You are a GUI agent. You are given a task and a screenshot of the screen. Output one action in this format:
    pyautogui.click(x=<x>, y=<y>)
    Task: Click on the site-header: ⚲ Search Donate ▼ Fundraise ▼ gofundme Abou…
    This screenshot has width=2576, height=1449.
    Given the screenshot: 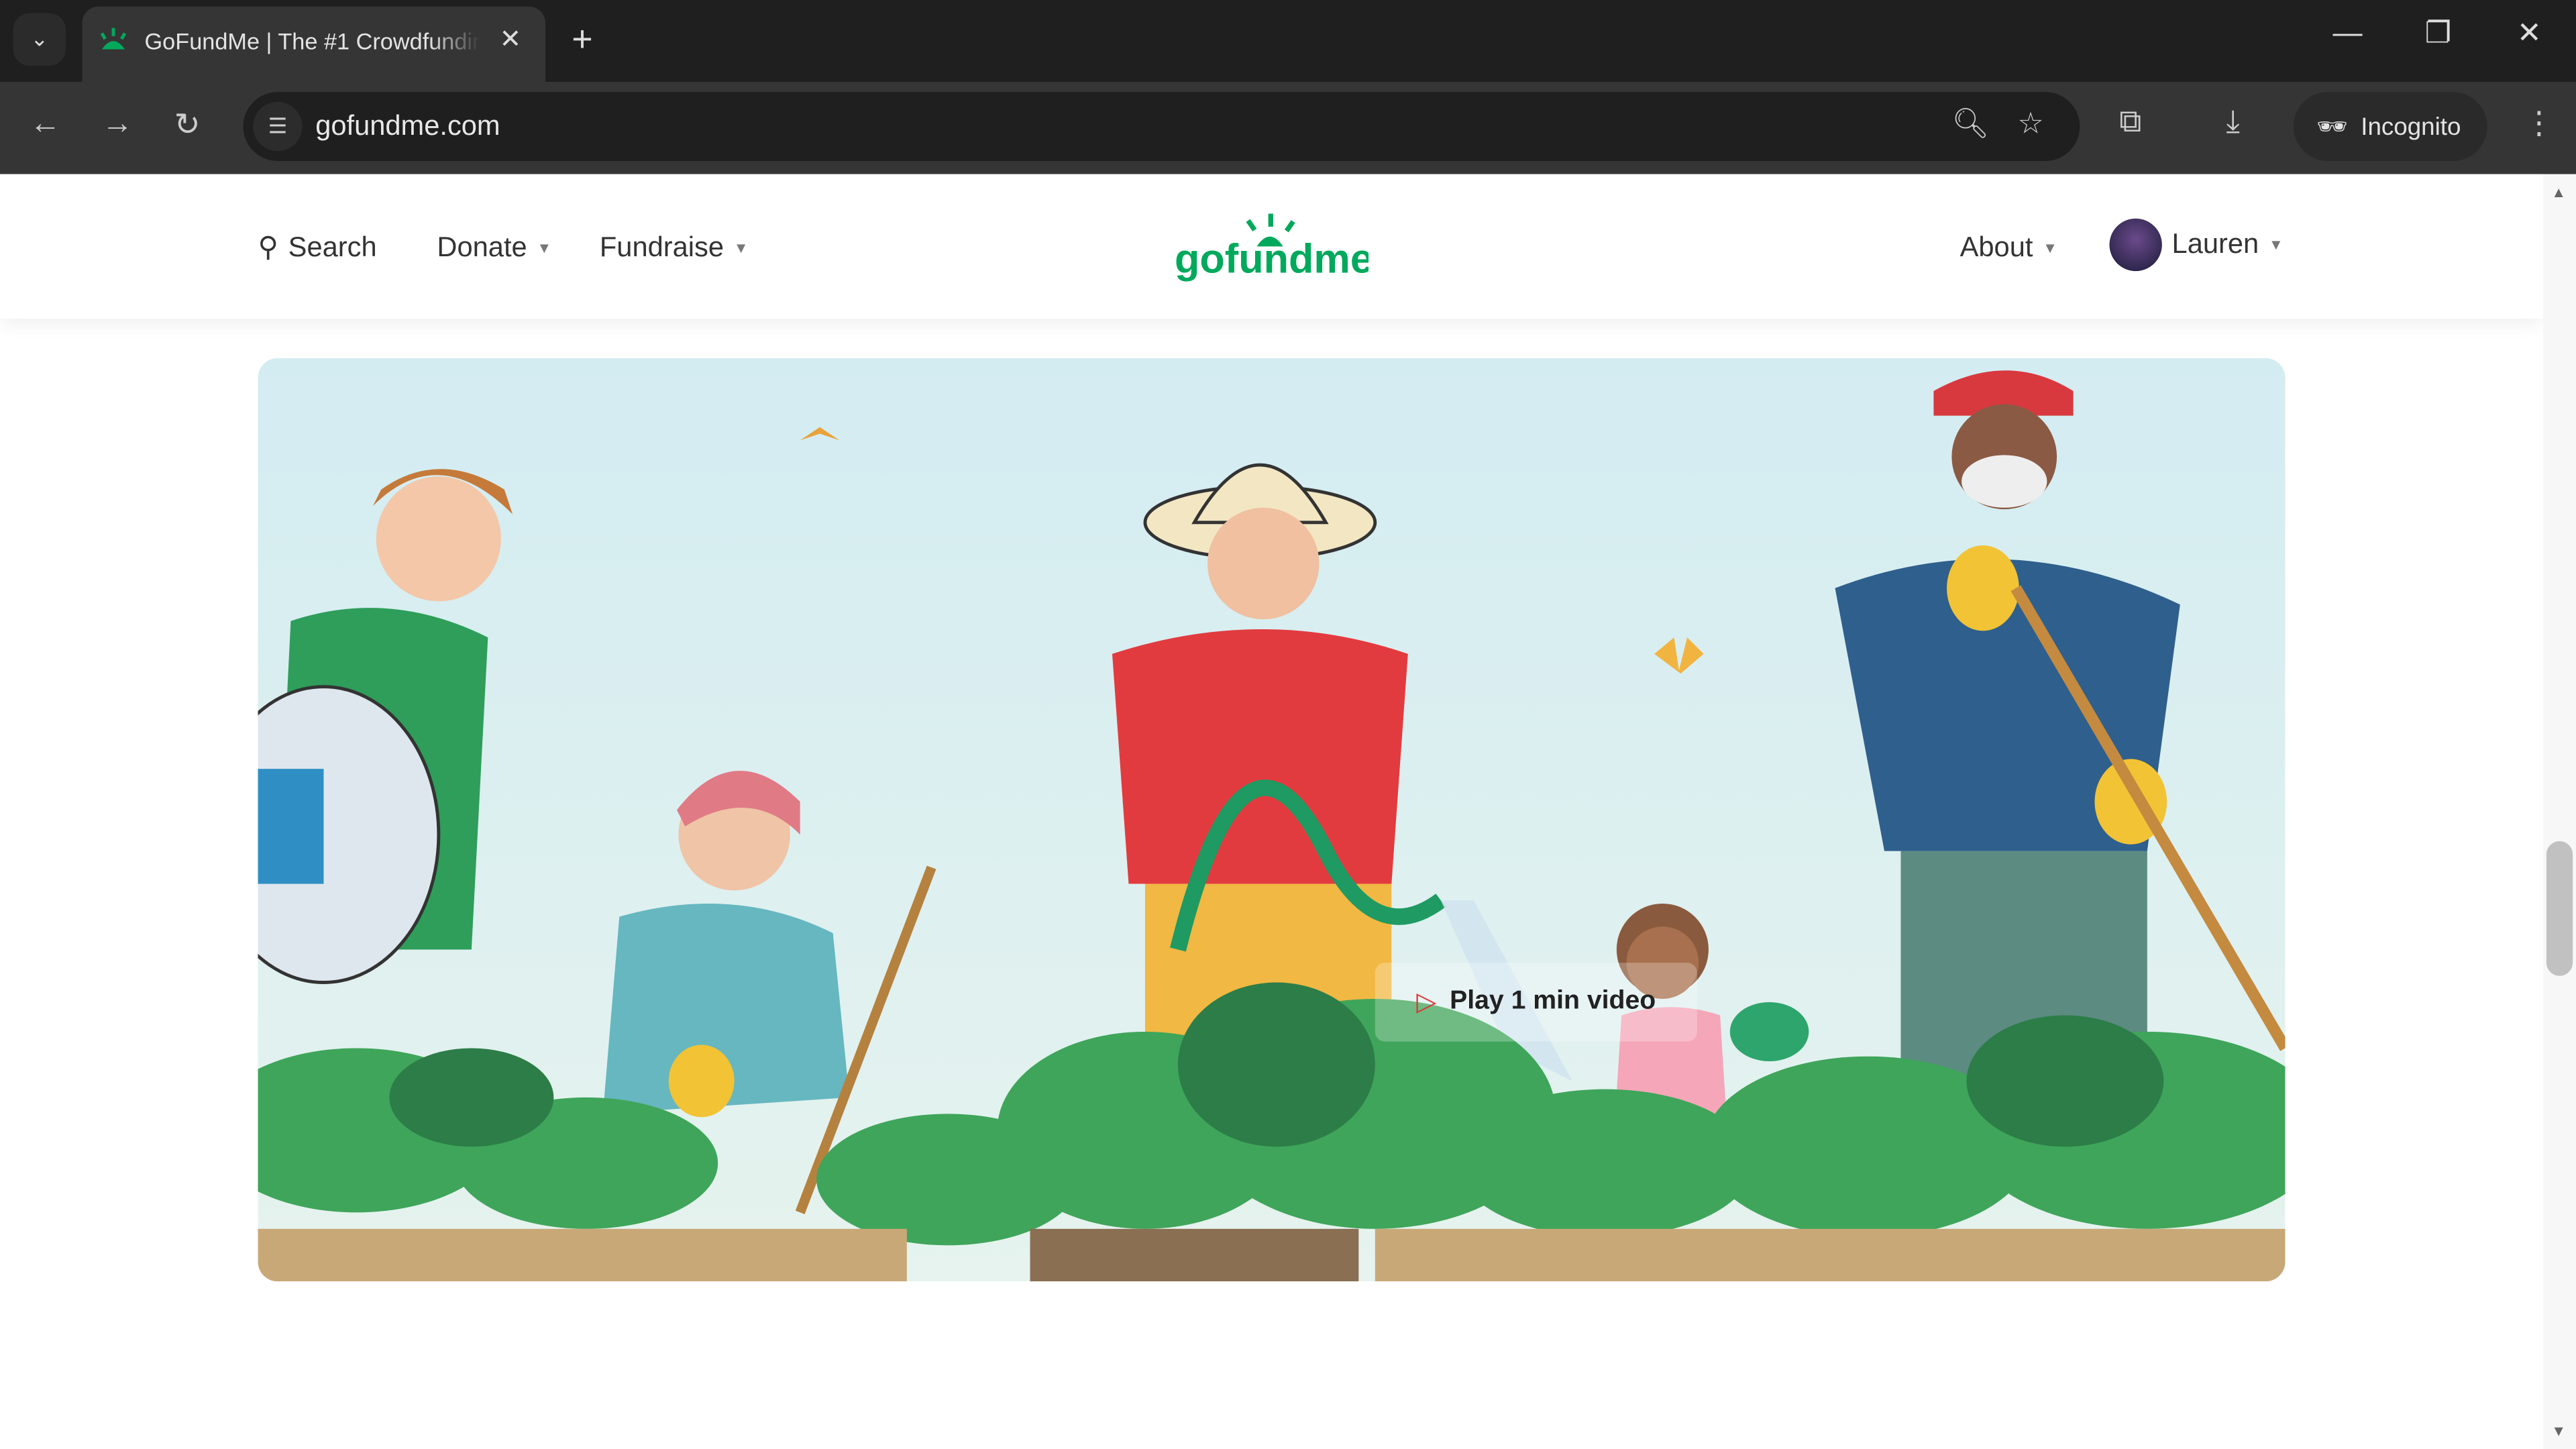 What is the action you would take?
    pyautogui.click(x=1272, y=246)
    